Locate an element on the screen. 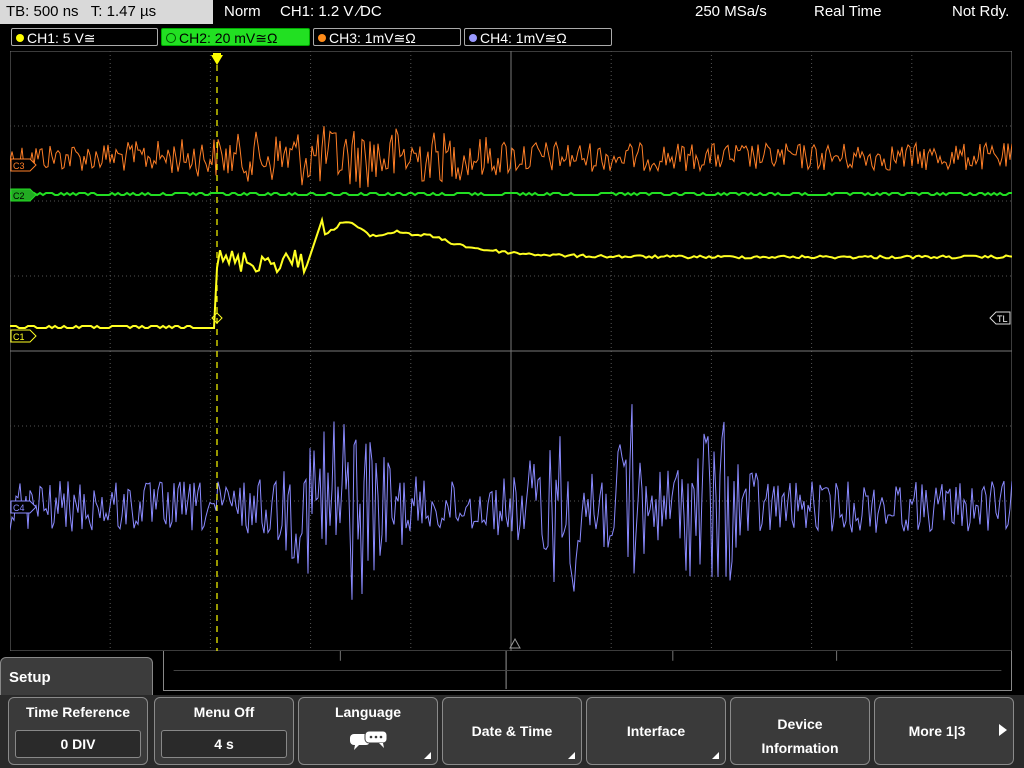 The height and width of the screenshot is (768, 1024). menu-title: Setup is located at coordinates (30, 677).